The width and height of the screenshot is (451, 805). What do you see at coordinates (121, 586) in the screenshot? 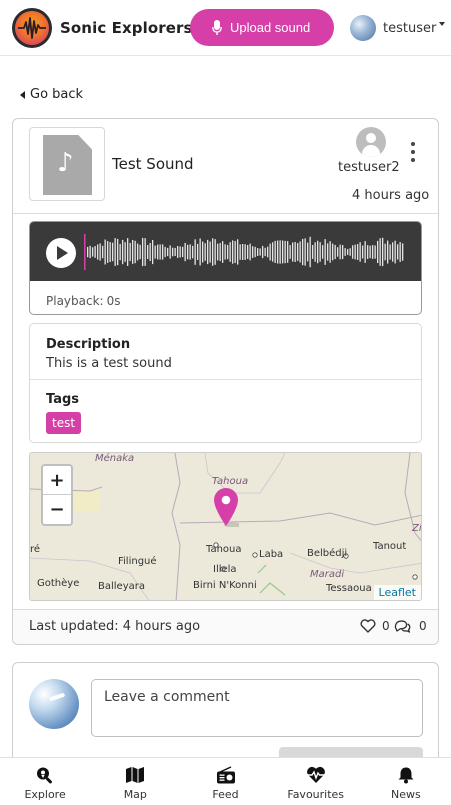
I see `map-label: Balleyara` at bounding box center [121, 586].